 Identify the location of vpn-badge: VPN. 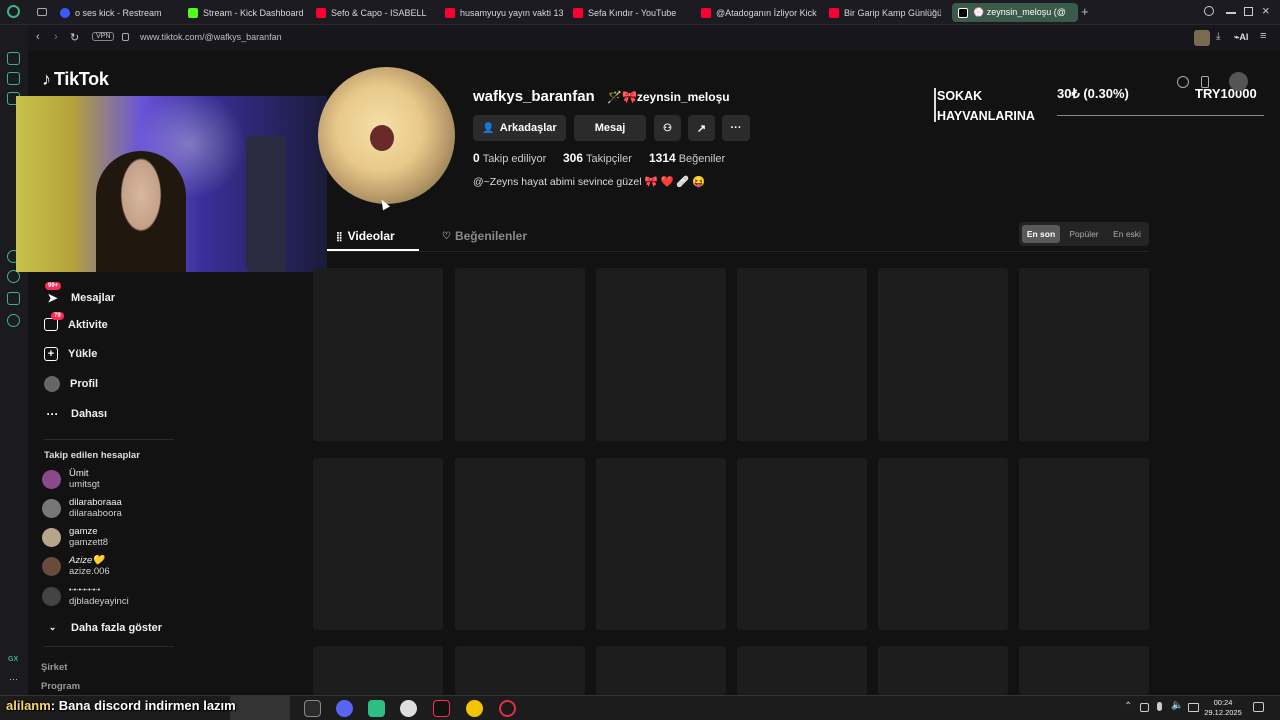
(103, 36).